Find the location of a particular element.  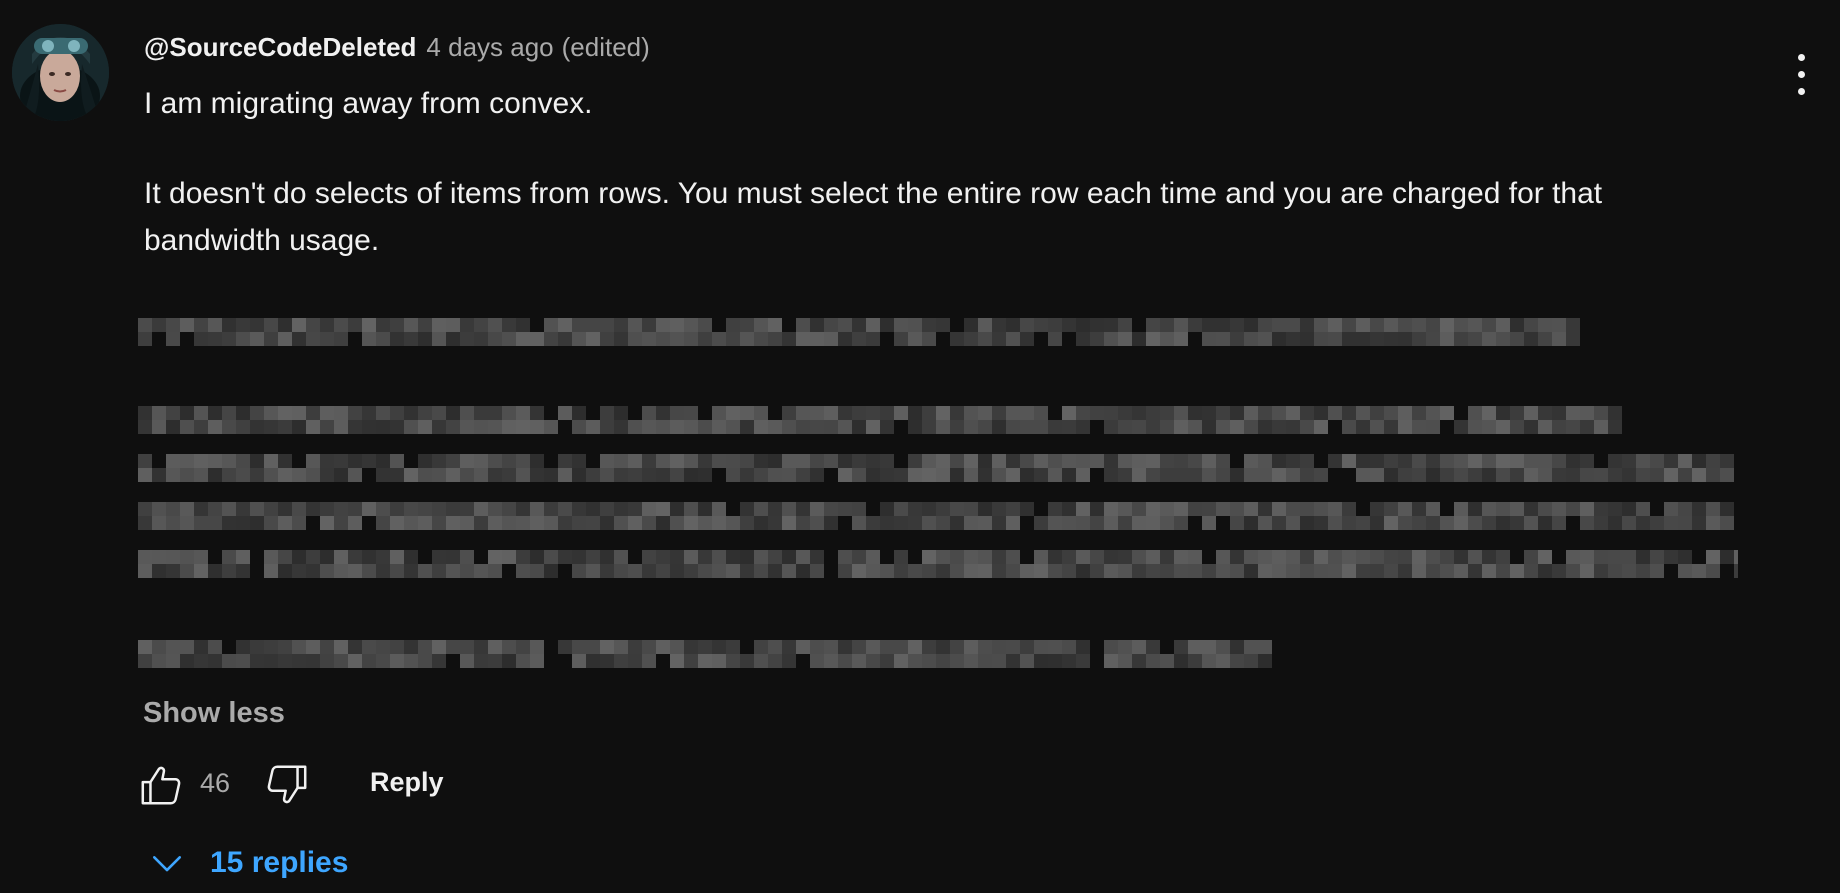

comment-text-line-1: I am migrating away from convex. is located at coordinates (368, 103).